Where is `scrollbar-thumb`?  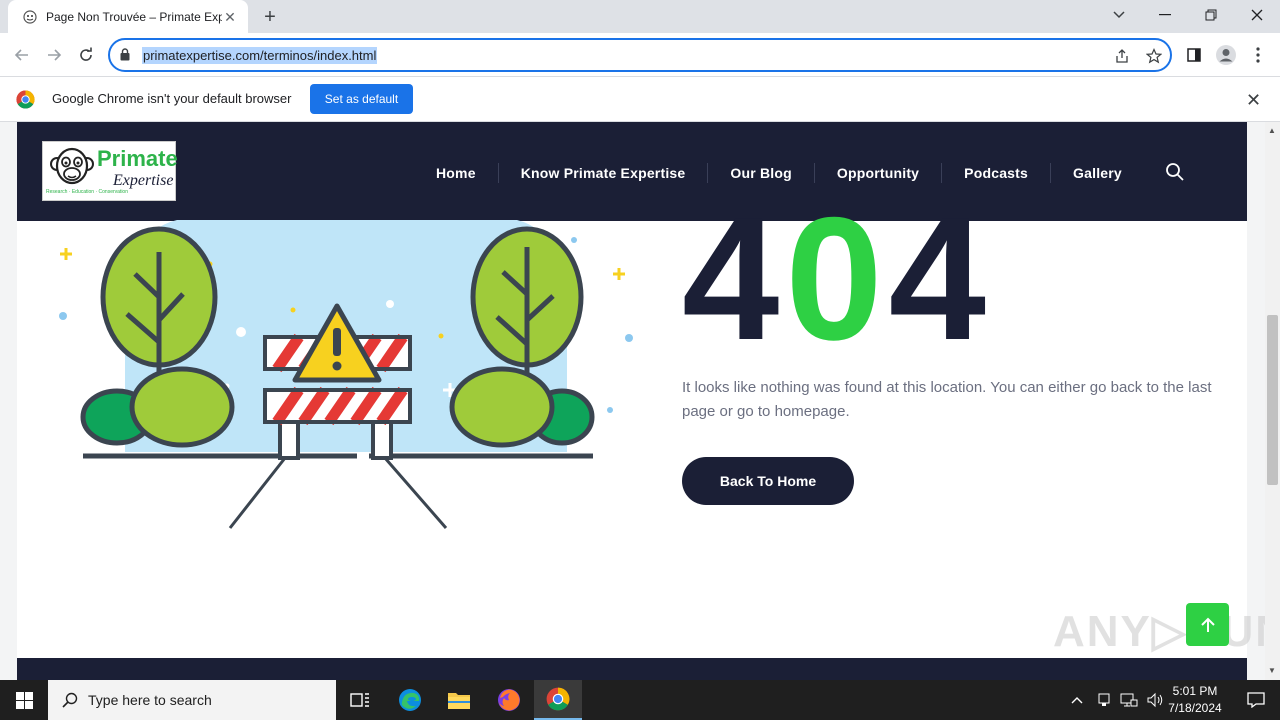
scrollbar-thumb is located at coordinates (1272, 400).